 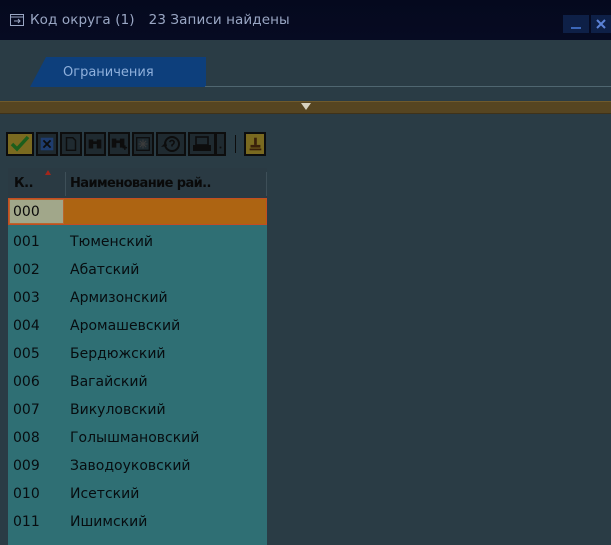 I want to click on table-row: 006 Вагайский, so click(x=137, y=381).